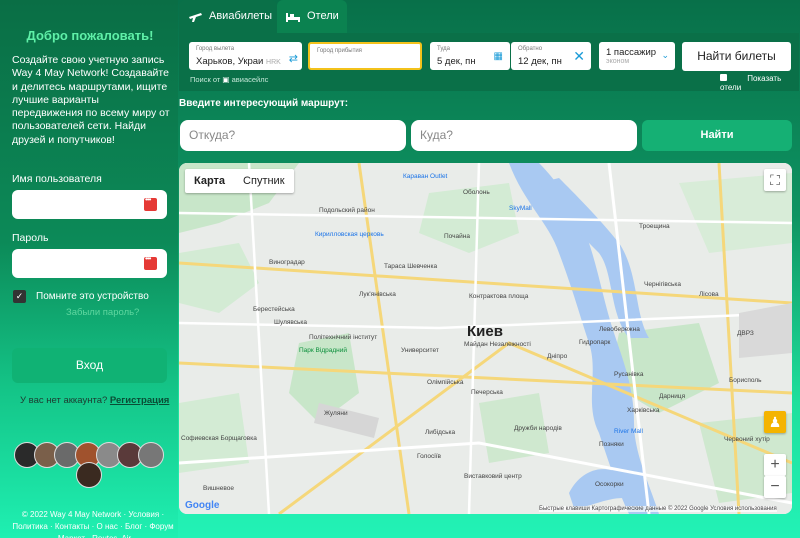 This screenshot has height=538, width=800. Describe the element at coordinates (209, 181) in the screenshot. I see `tab-map: Карта` at that location.